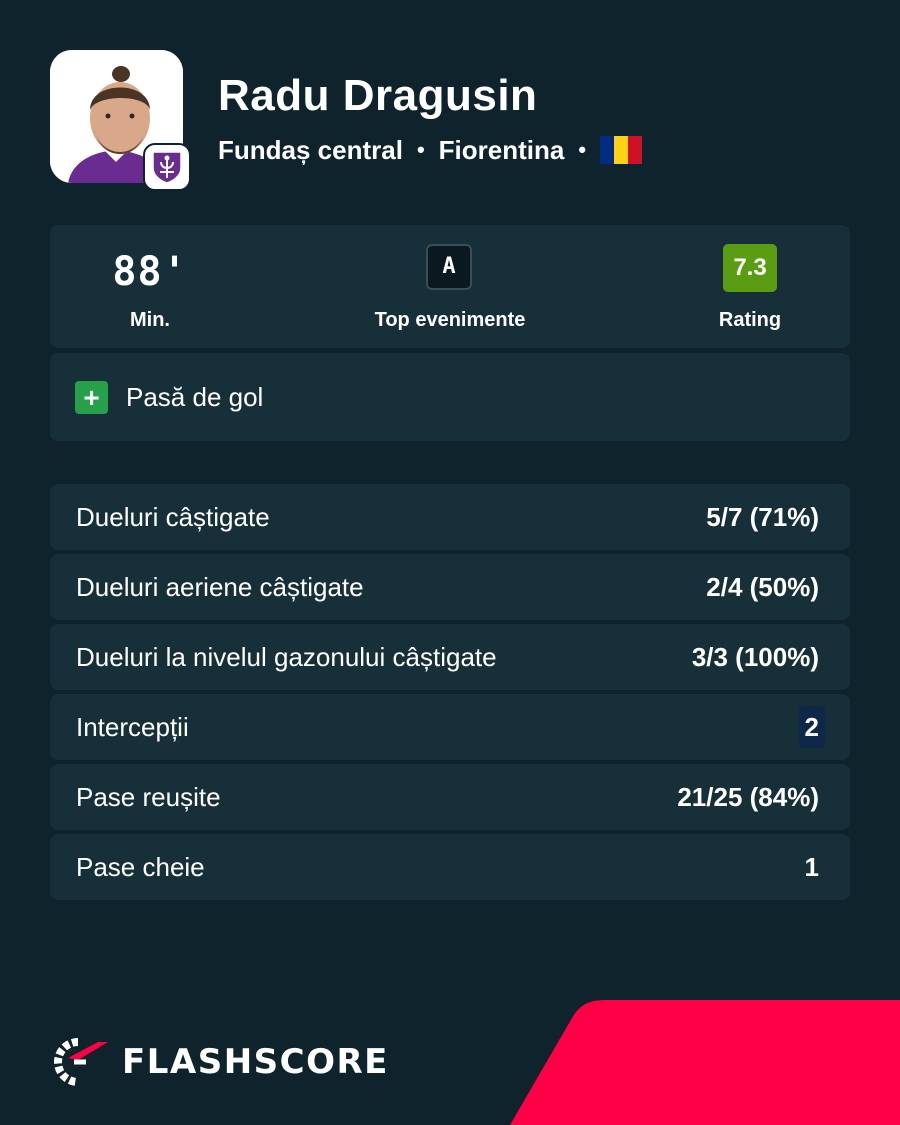 This screenshot has height=1125, width=900. Describe the element at coordinates (430, 150) in the screenshot. I see `player-subtitle: Fundaș central • Fiorentina •` at that location.